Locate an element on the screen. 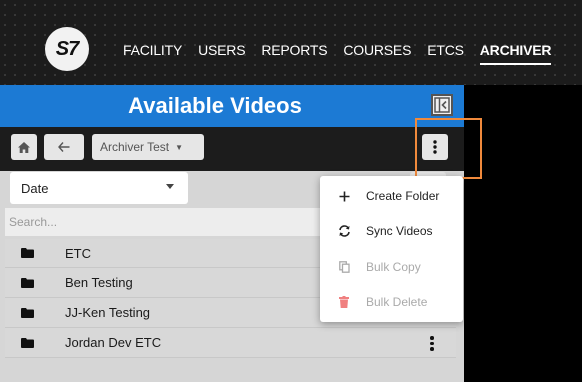  back-button is located at coordinates (64, 147).